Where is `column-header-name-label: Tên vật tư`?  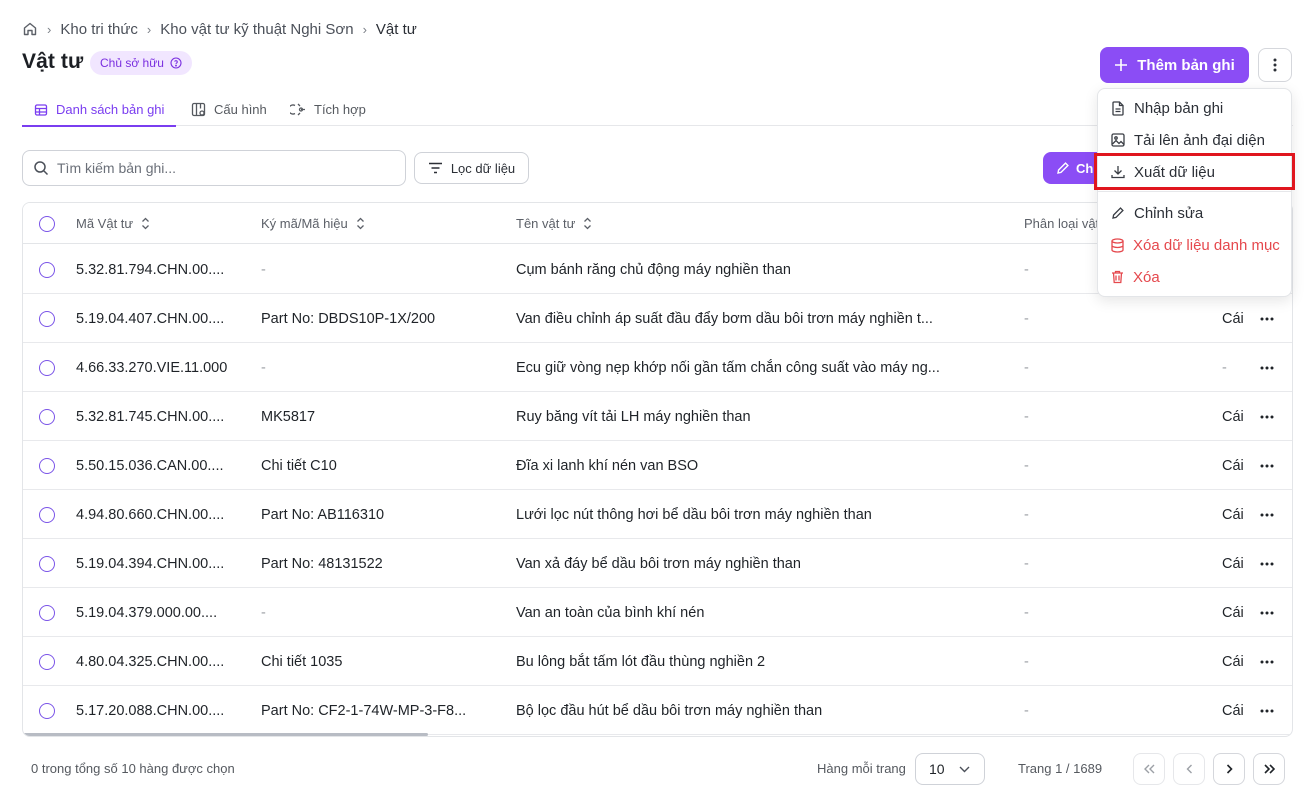 column-header-name-label: Tên vật tư is located at coordinates (546, 223).